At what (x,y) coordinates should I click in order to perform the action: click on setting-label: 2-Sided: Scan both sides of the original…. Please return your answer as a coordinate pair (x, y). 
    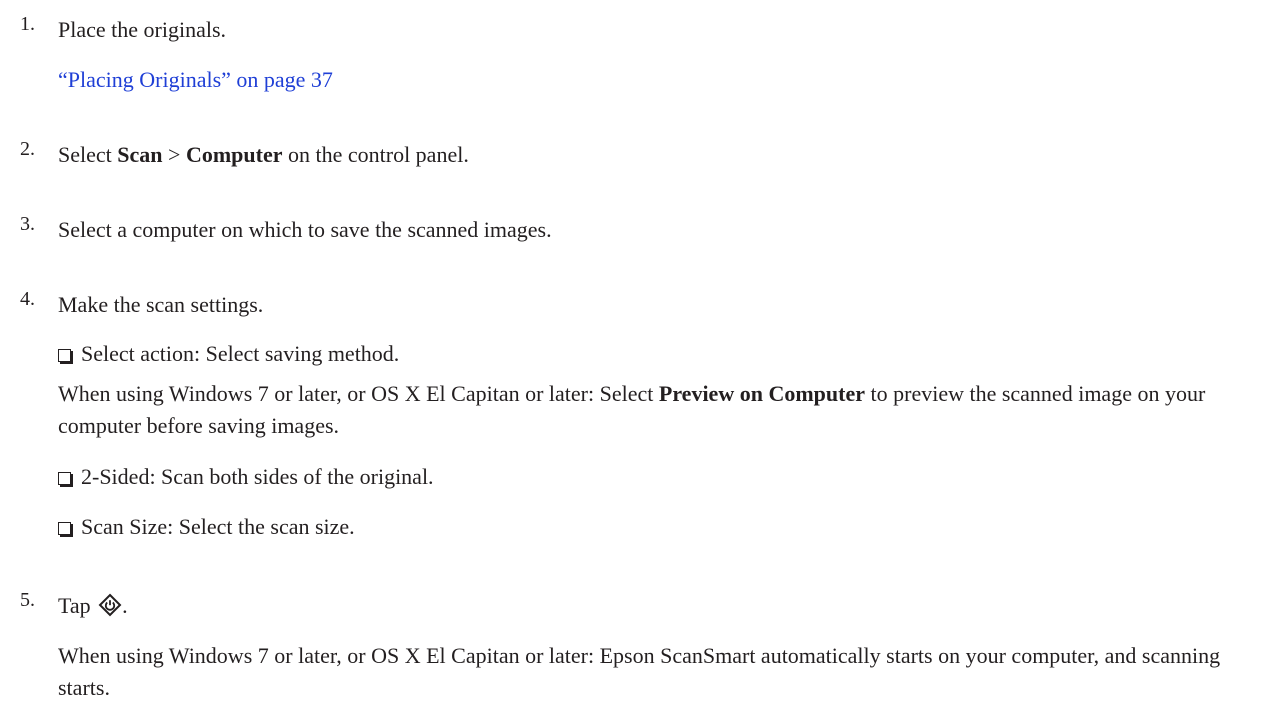
    Looking at the image, I should click on (257, 476).